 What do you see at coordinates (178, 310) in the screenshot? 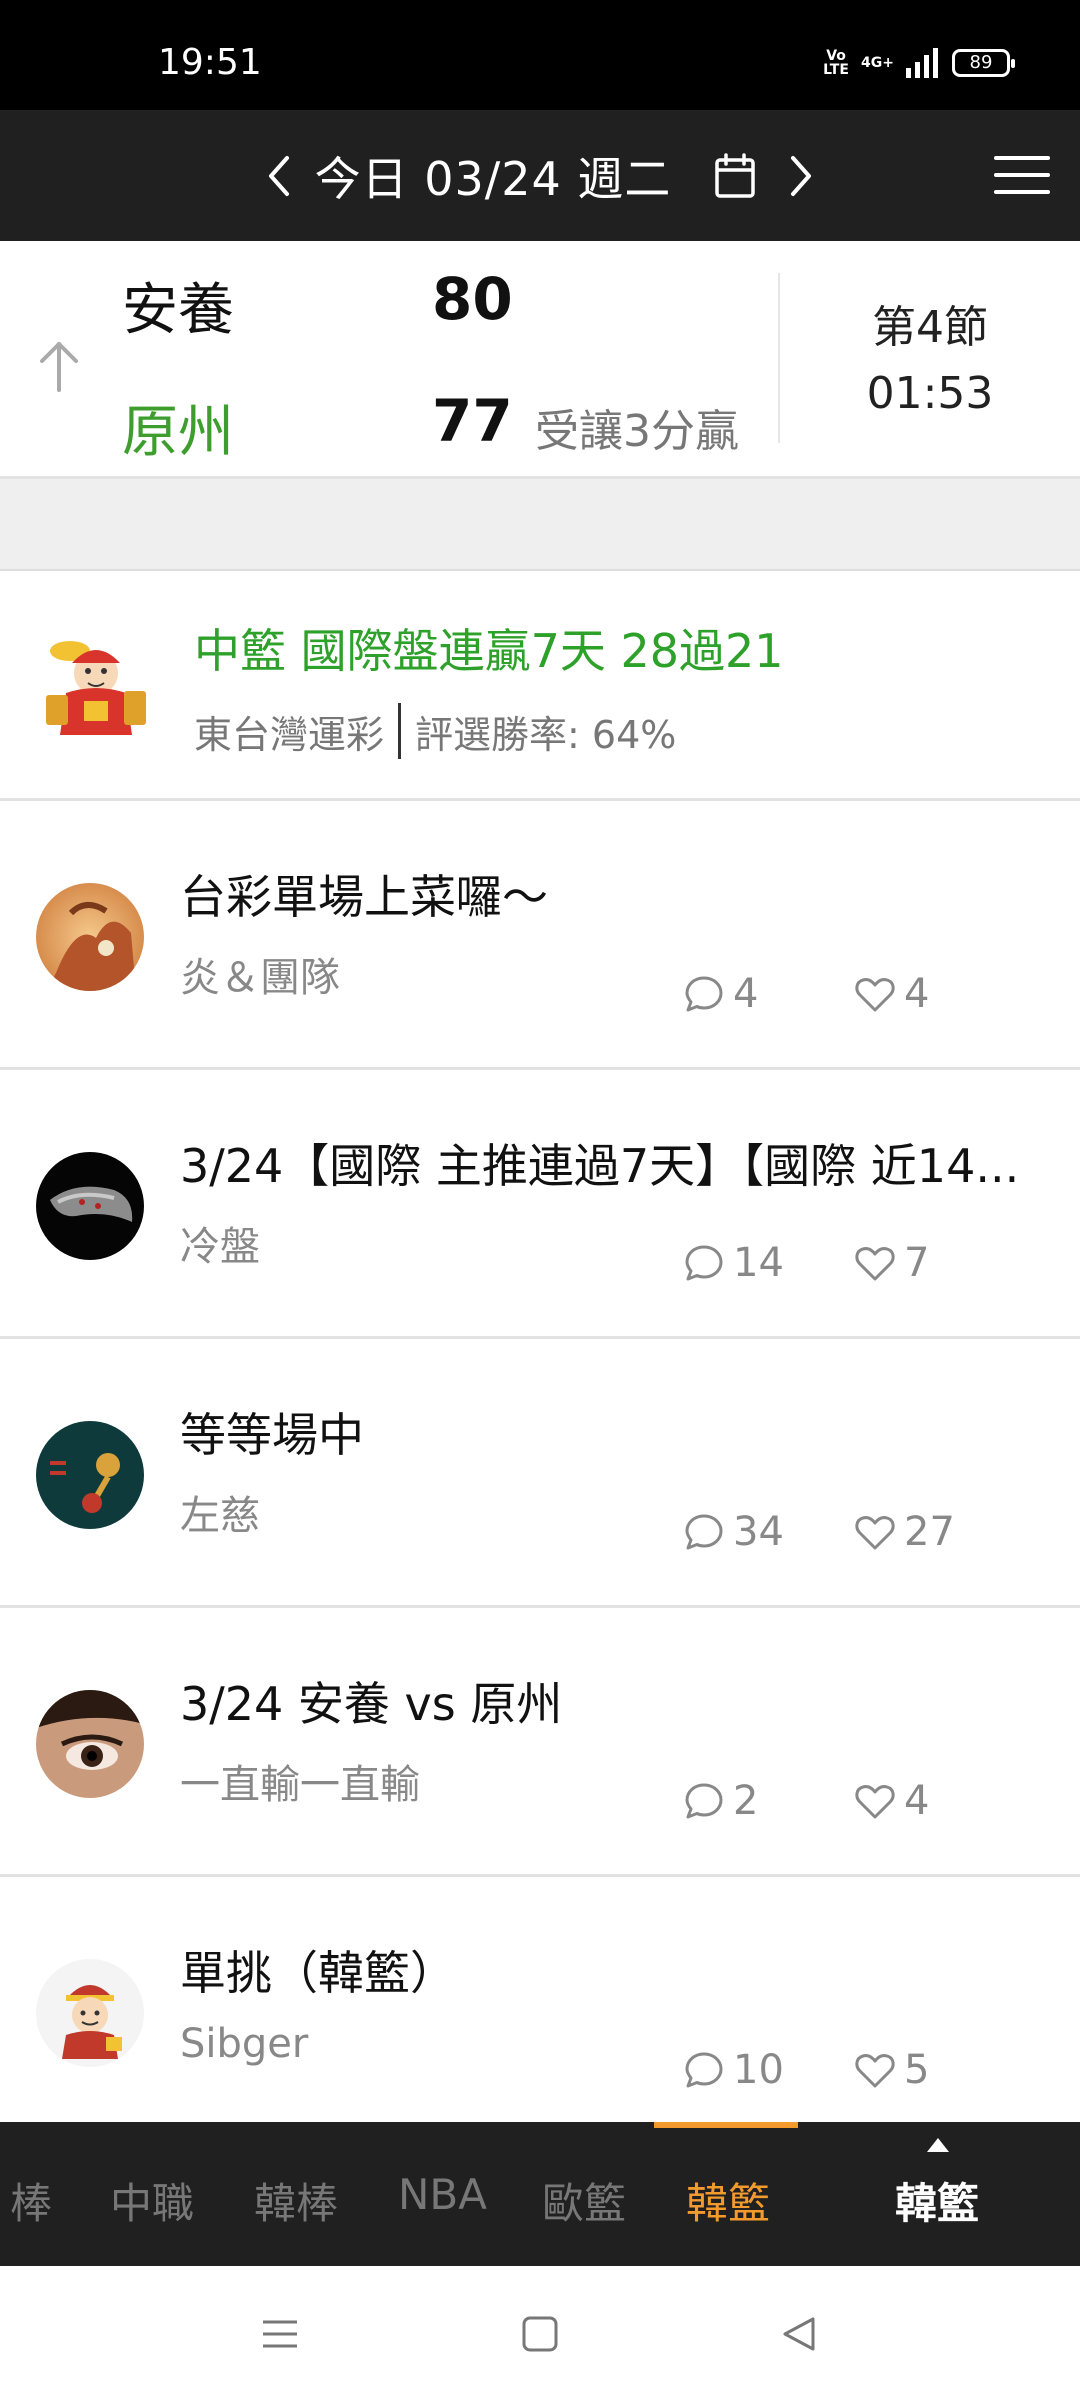
I see `home-team-name: 安養` at bounding box center [178, 310].